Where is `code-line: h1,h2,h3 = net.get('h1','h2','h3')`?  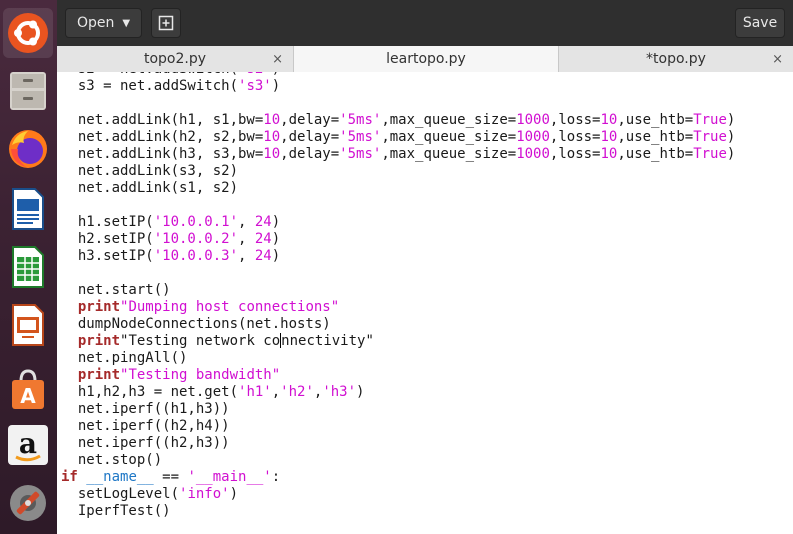 code-line: h1,h2,h3 = net.get('h1','h2','h3') is located at coordinates (398, 392).